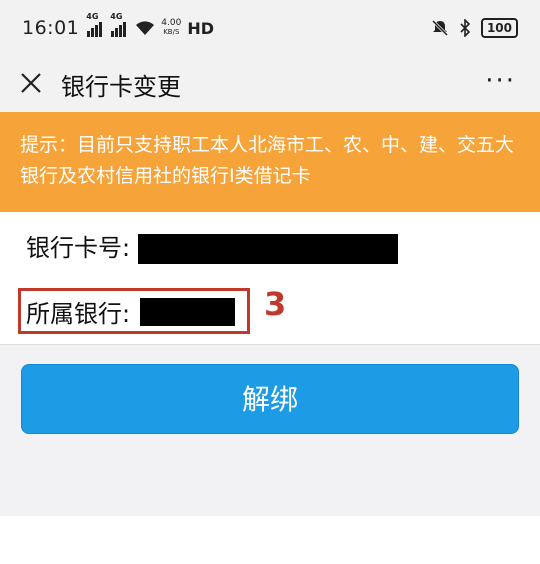  I want to click on annotation-number: 3, so click(275, 304).